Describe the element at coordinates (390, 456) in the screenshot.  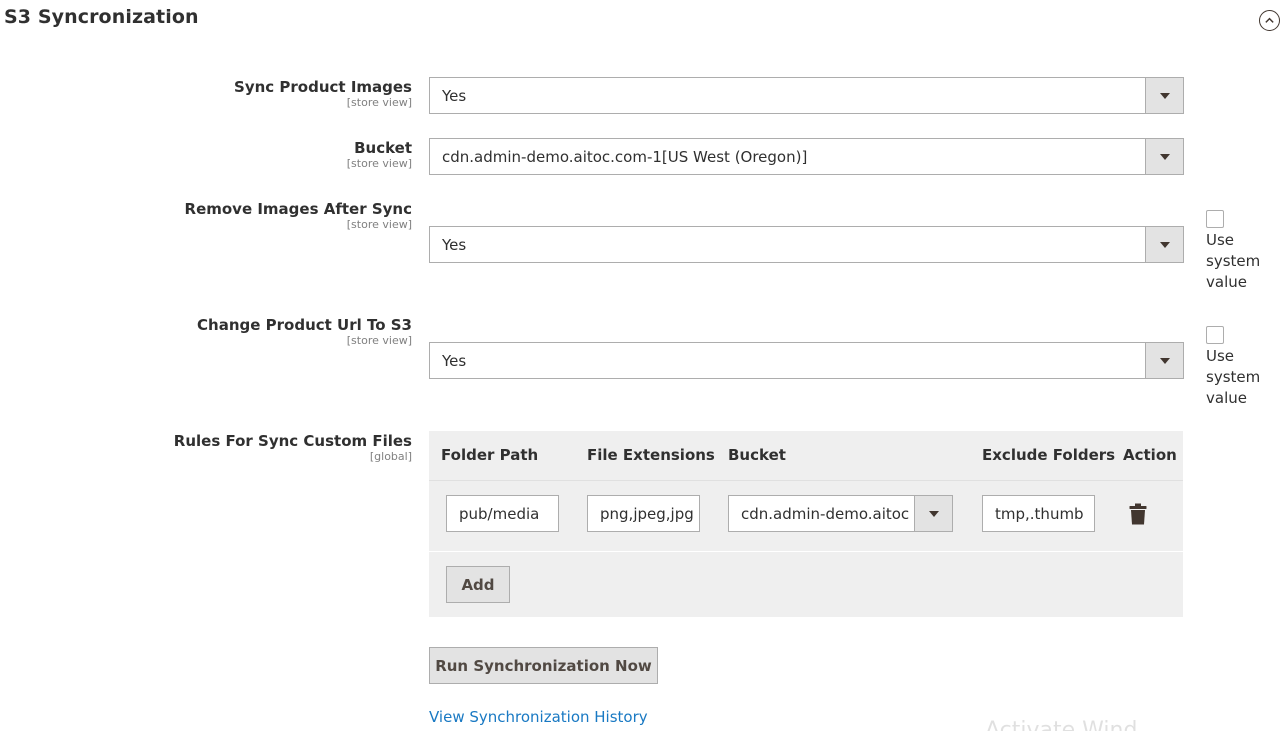
I see `scope-label: [global]` at that location.